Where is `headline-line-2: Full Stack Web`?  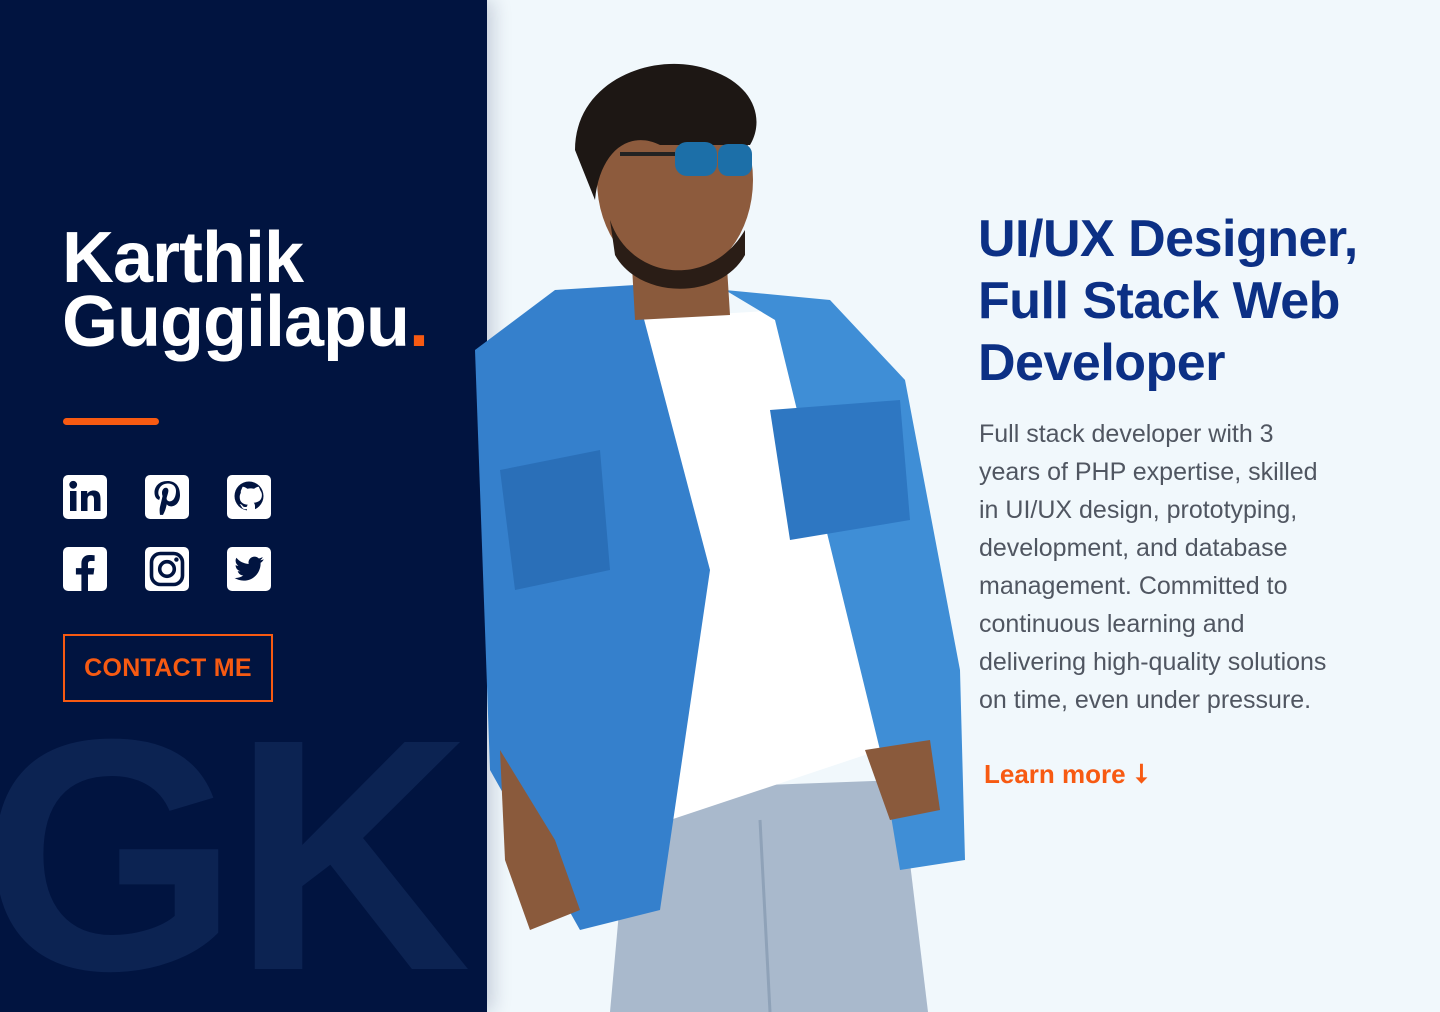
headline-line-2: Full Stack Web is located at coordinates (1159, 301).